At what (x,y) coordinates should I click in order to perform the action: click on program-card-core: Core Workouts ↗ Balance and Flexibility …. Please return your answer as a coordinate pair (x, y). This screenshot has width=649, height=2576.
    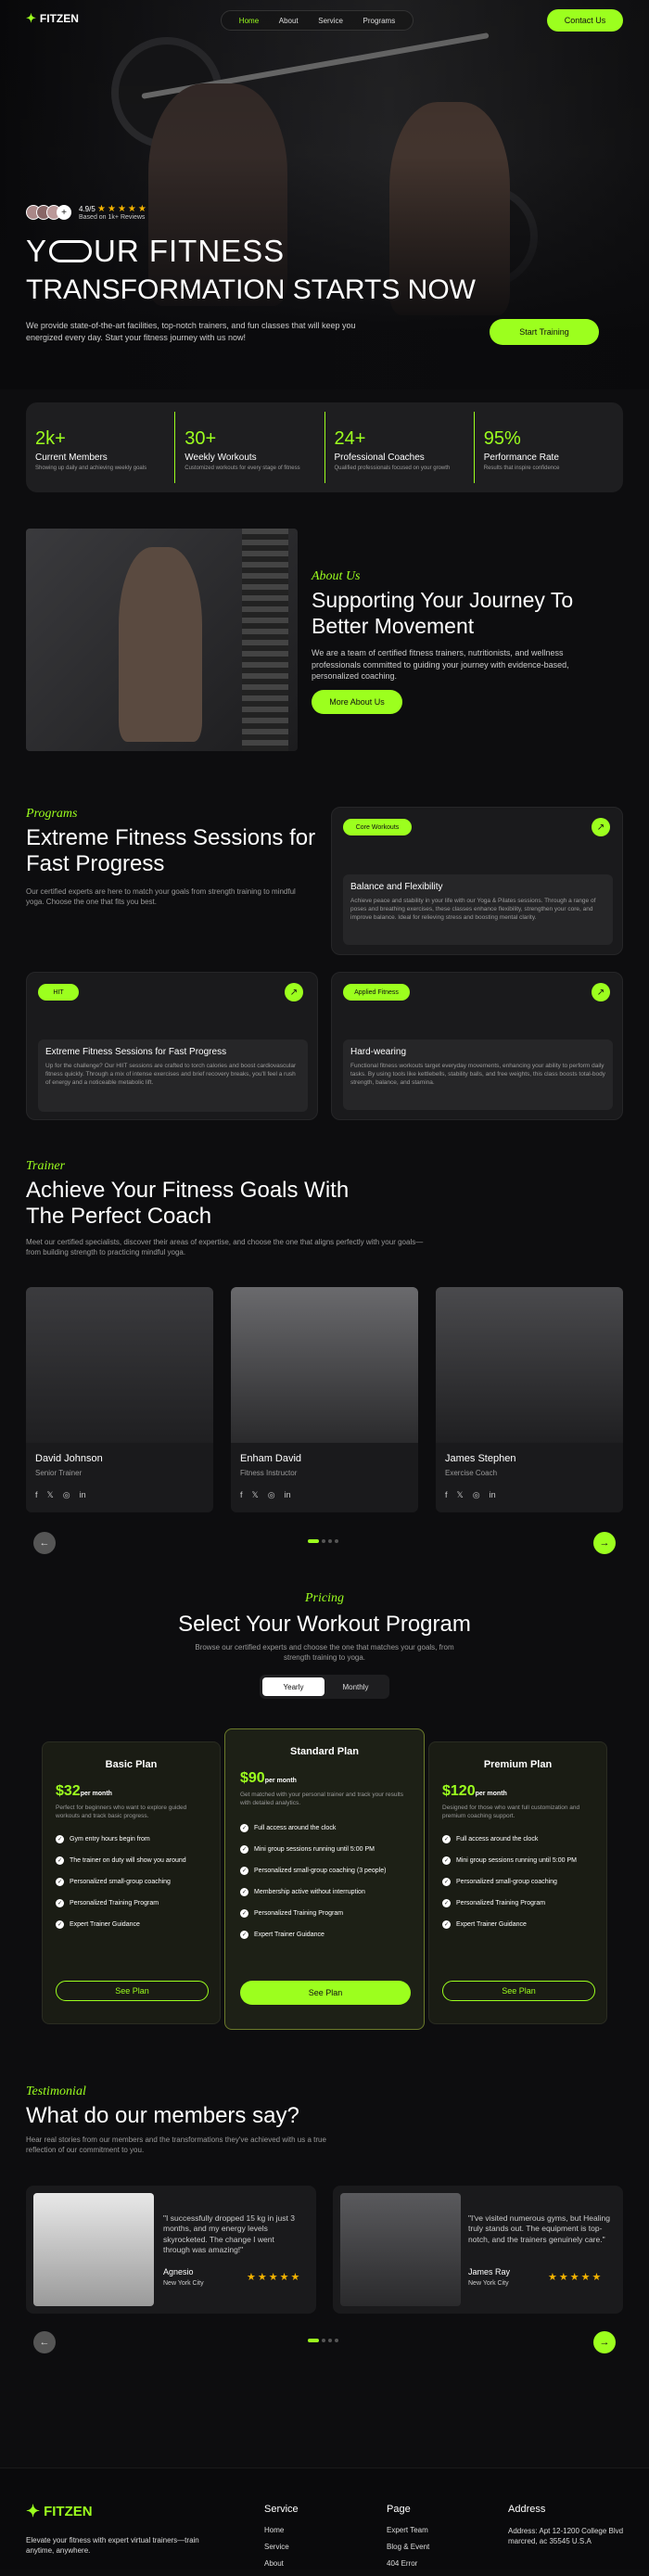
    Looking at the image, I should click on (477, 881).